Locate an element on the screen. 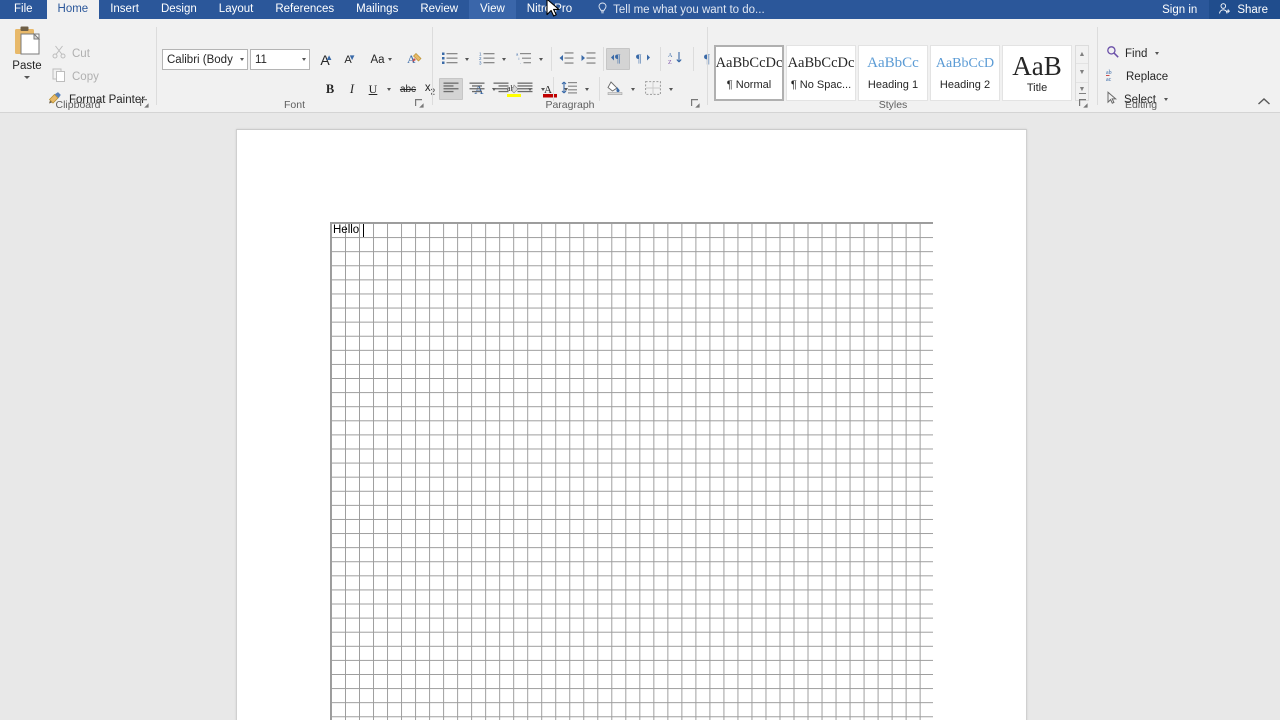 The image size is (1280, 720). replace-button: ab ac Replace is located at coordinates (1137, 76).